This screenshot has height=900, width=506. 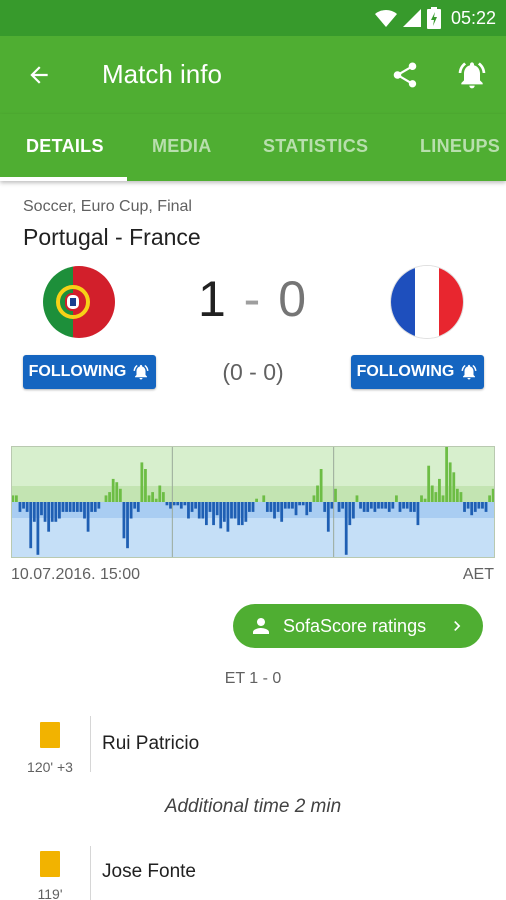 What do you see at coordinates (253, 75) in the screenshot?
I see `app-bar: Match info` at bounding box center [253, 75].